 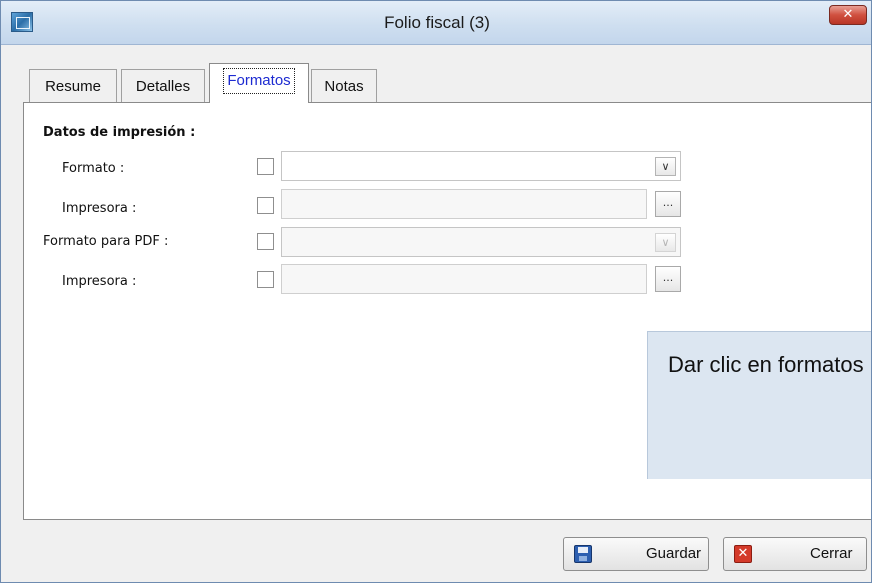 What do you see at coordinates (636, 554) in the screenshot?
I see `save-button: Guardar` at bounding box center [636, 554].